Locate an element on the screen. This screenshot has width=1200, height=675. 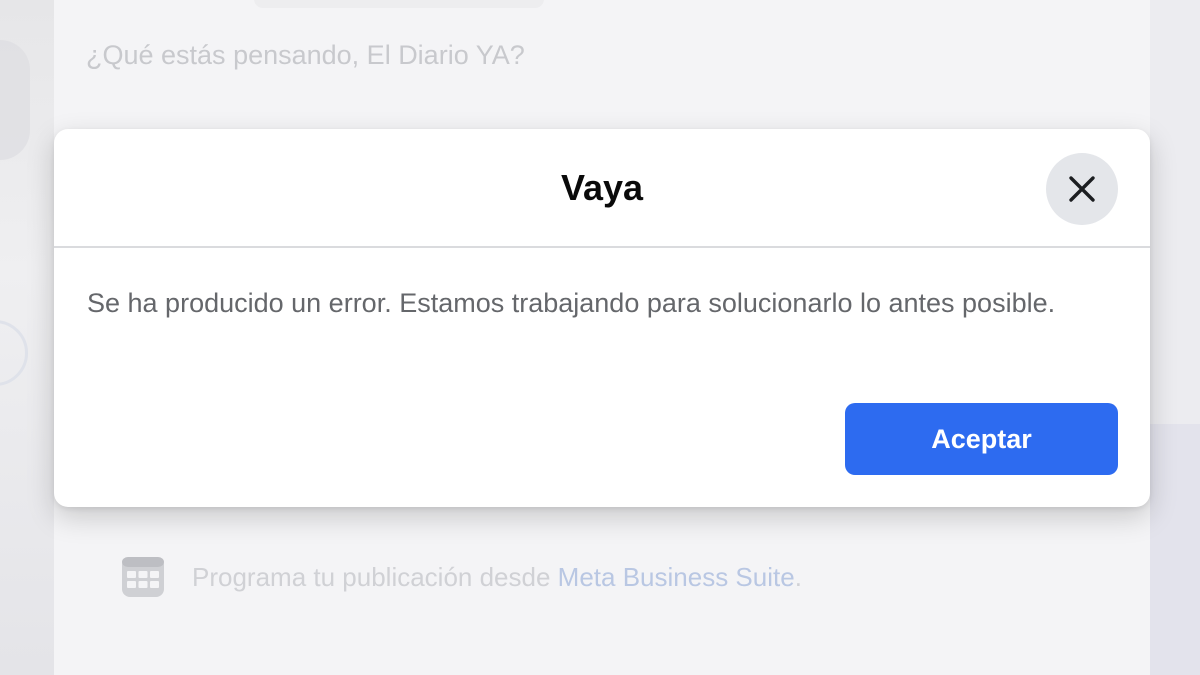
background-left-column is located at coordinates (27, 337).